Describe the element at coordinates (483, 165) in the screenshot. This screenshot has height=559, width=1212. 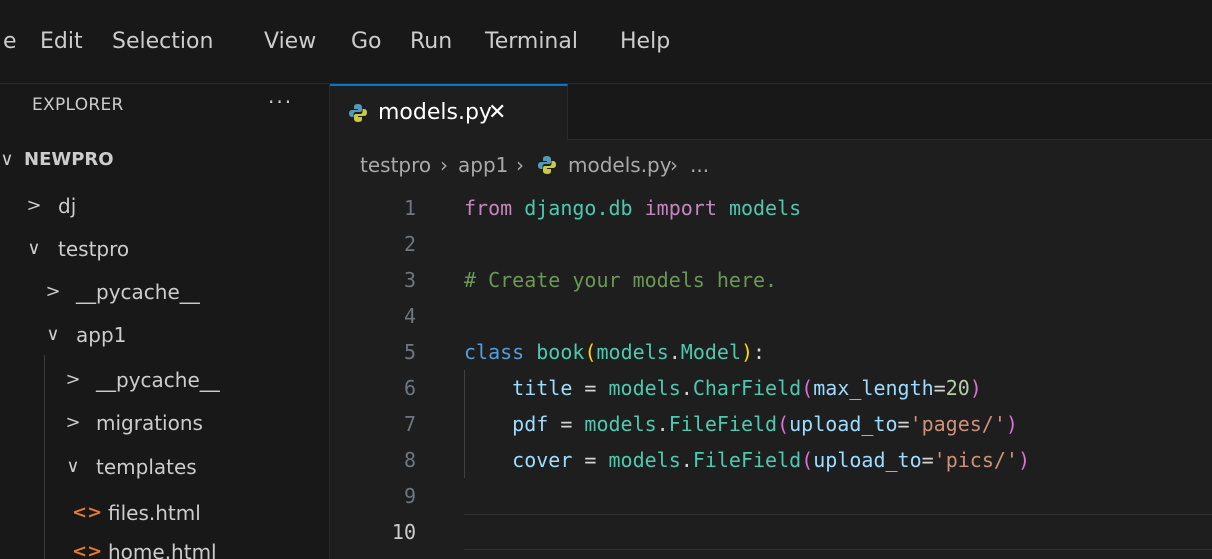
I see `breadcrumb-item-app1: app1` at that location.